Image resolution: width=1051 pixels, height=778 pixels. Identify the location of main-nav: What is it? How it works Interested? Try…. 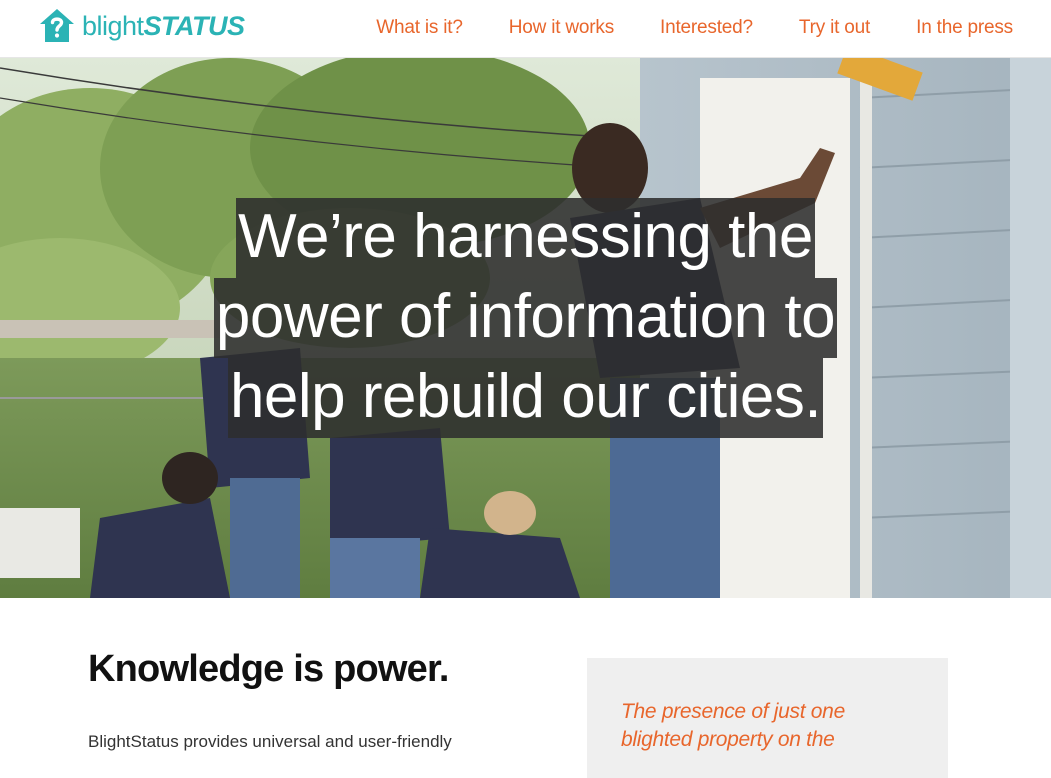
(694, 28).